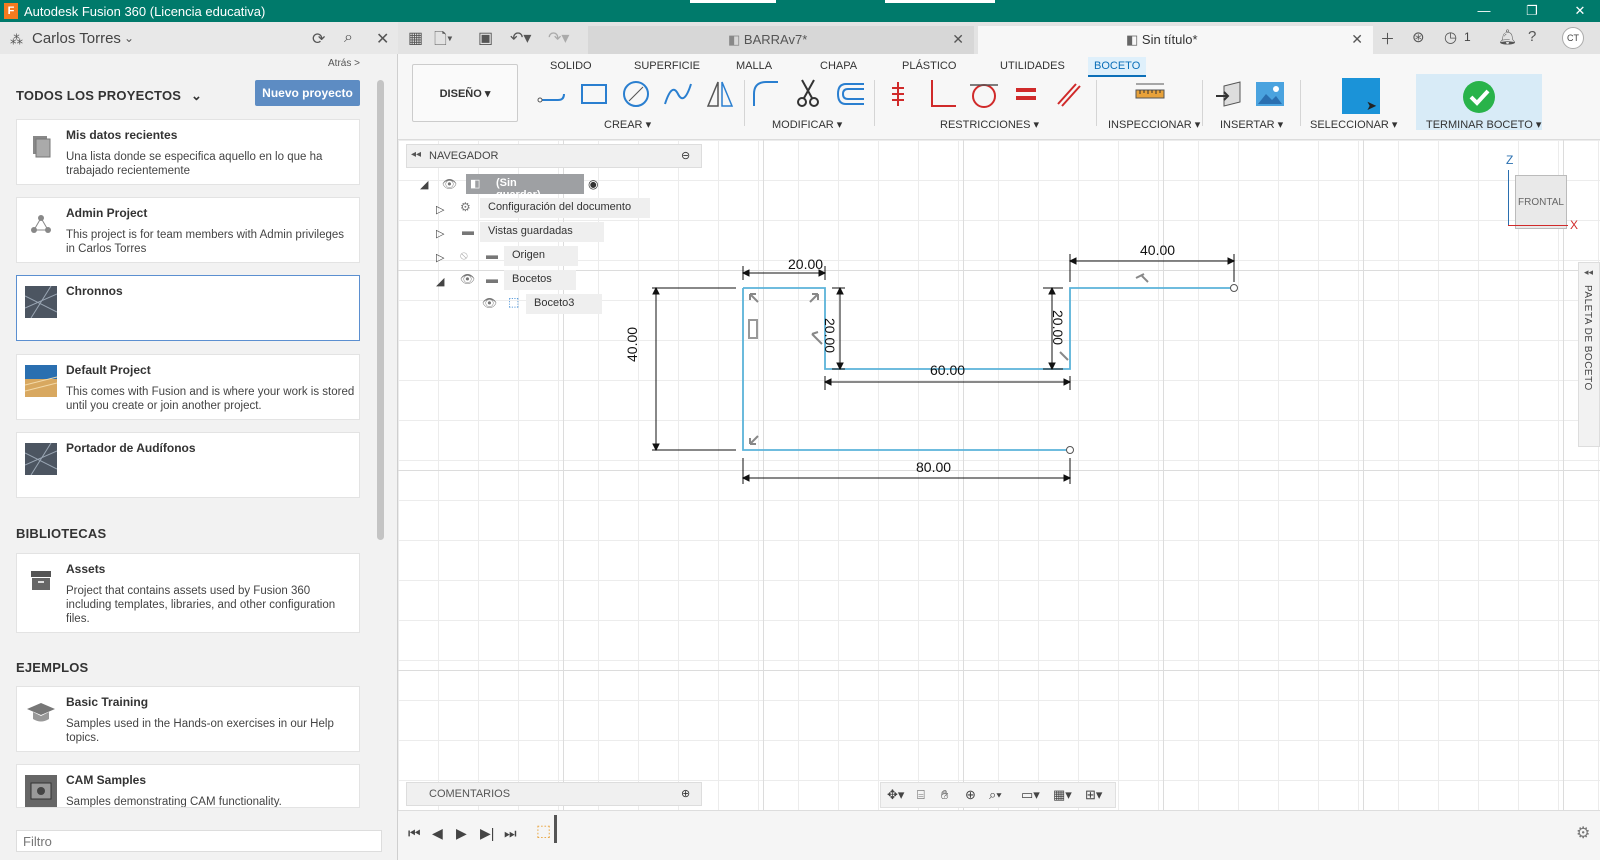  Describe the element at coordinates (667, 66) in the screenshot. I see `tab-superficie: SUPERFICIE` at that location.